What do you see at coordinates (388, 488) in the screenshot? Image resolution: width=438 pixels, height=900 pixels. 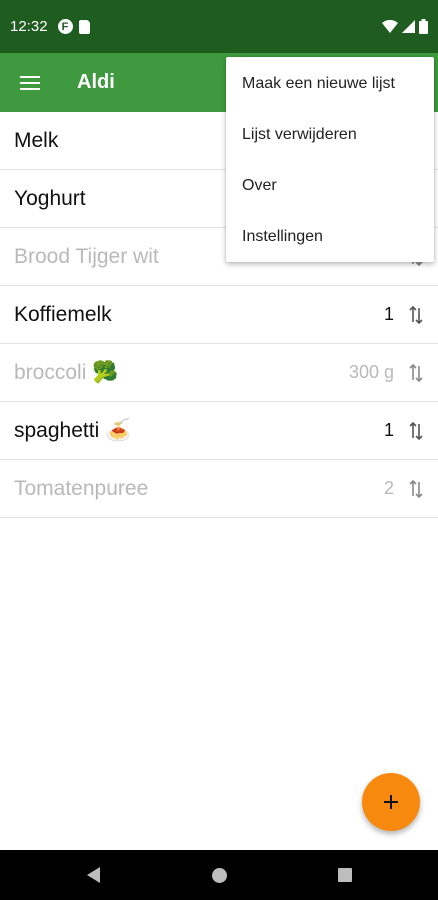 I see `item-quantity: 2` at bounding box center [388, 488].